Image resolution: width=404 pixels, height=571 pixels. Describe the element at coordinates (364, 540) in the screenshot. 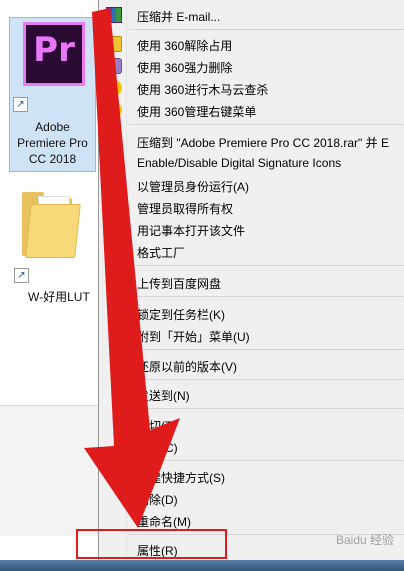

I see `watermark: Baidu 经验` at that location.